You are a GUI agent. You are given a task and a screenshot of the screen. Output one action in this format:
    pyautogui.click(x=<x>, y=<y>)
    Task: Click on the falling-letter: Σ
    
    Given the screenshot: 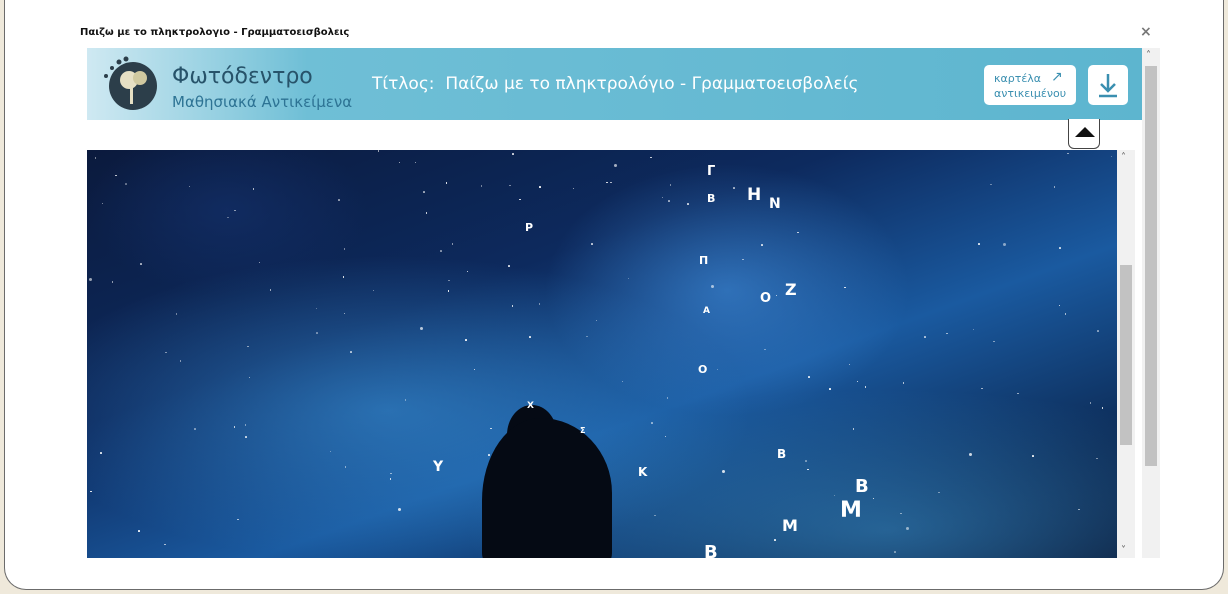 What is the action you would take?
    pyautogui.click(x=583, y=430)
    